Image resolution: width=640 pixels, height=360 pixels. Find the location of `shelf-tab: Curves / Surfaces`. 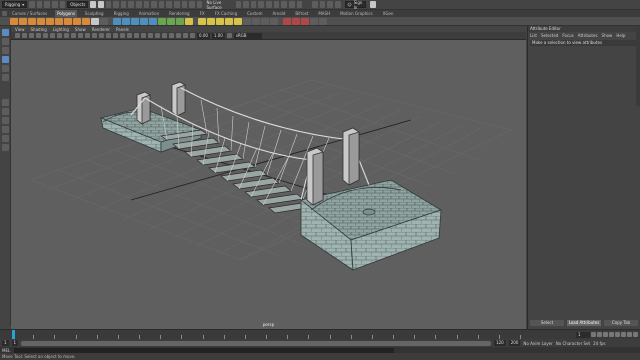

shelf-tab: Curves / Surfaces is located at coordinates (29, 13).